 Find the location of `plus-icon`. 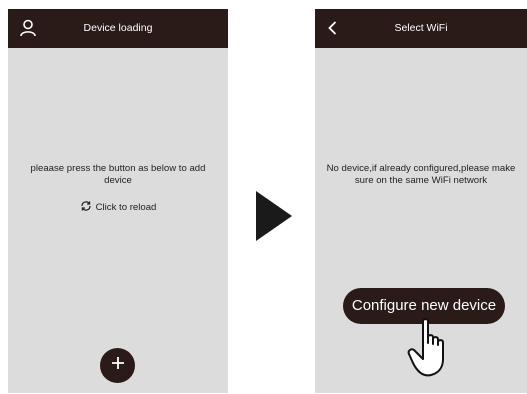

plus-icon is located at coordinates (118, 365).